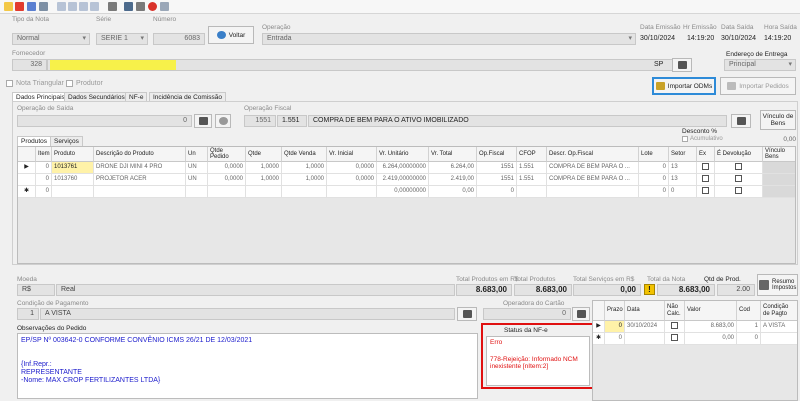  Describe the element at coordinates (352, 154) in the screenshot. I see `header-vr-inicial: Vr. Inicial` at that location.